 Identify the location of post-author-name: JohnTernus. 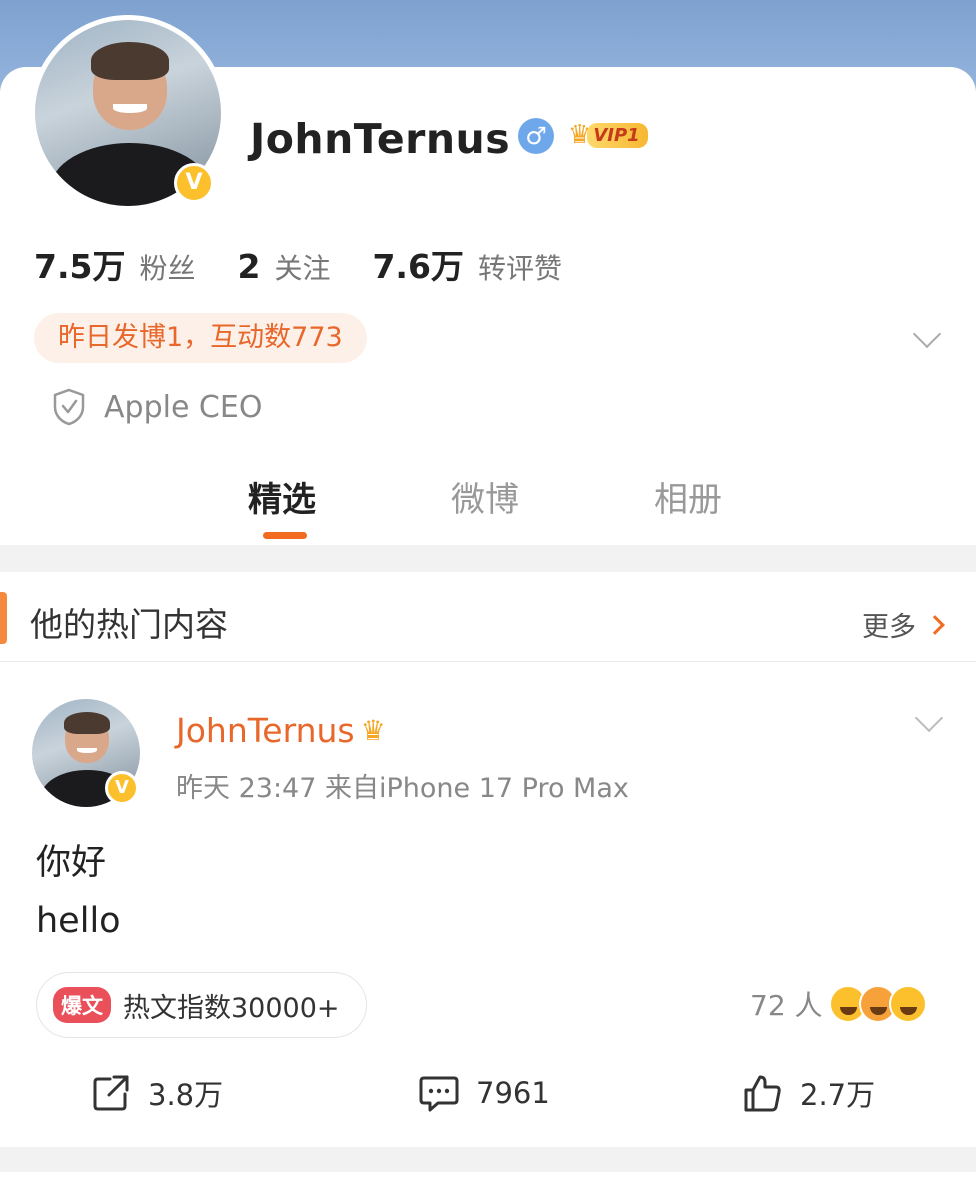
(265, 730).